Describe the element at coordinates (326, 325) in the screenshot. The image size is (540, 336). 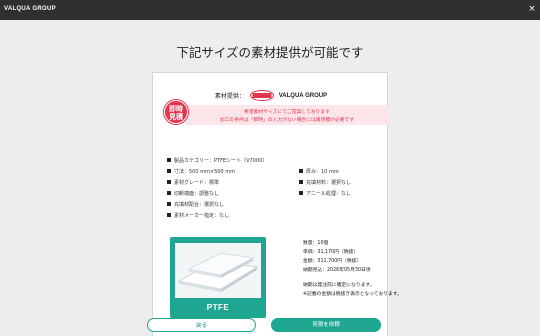
I see `request-quote-button: 見積を依頼` at that location.